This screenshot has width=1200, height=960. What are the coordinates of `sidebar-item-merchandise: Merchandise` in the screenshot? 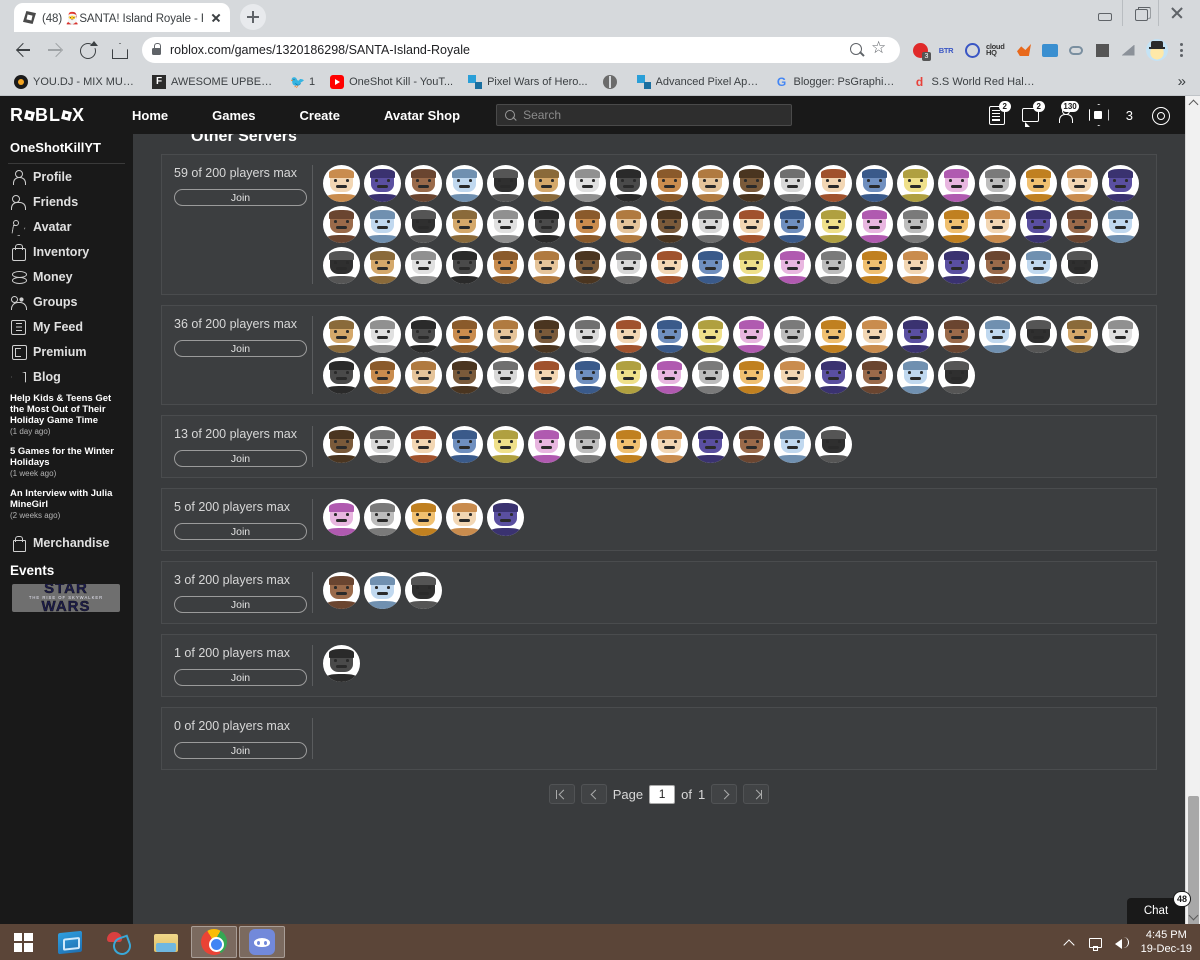 It's located at (66, 542).